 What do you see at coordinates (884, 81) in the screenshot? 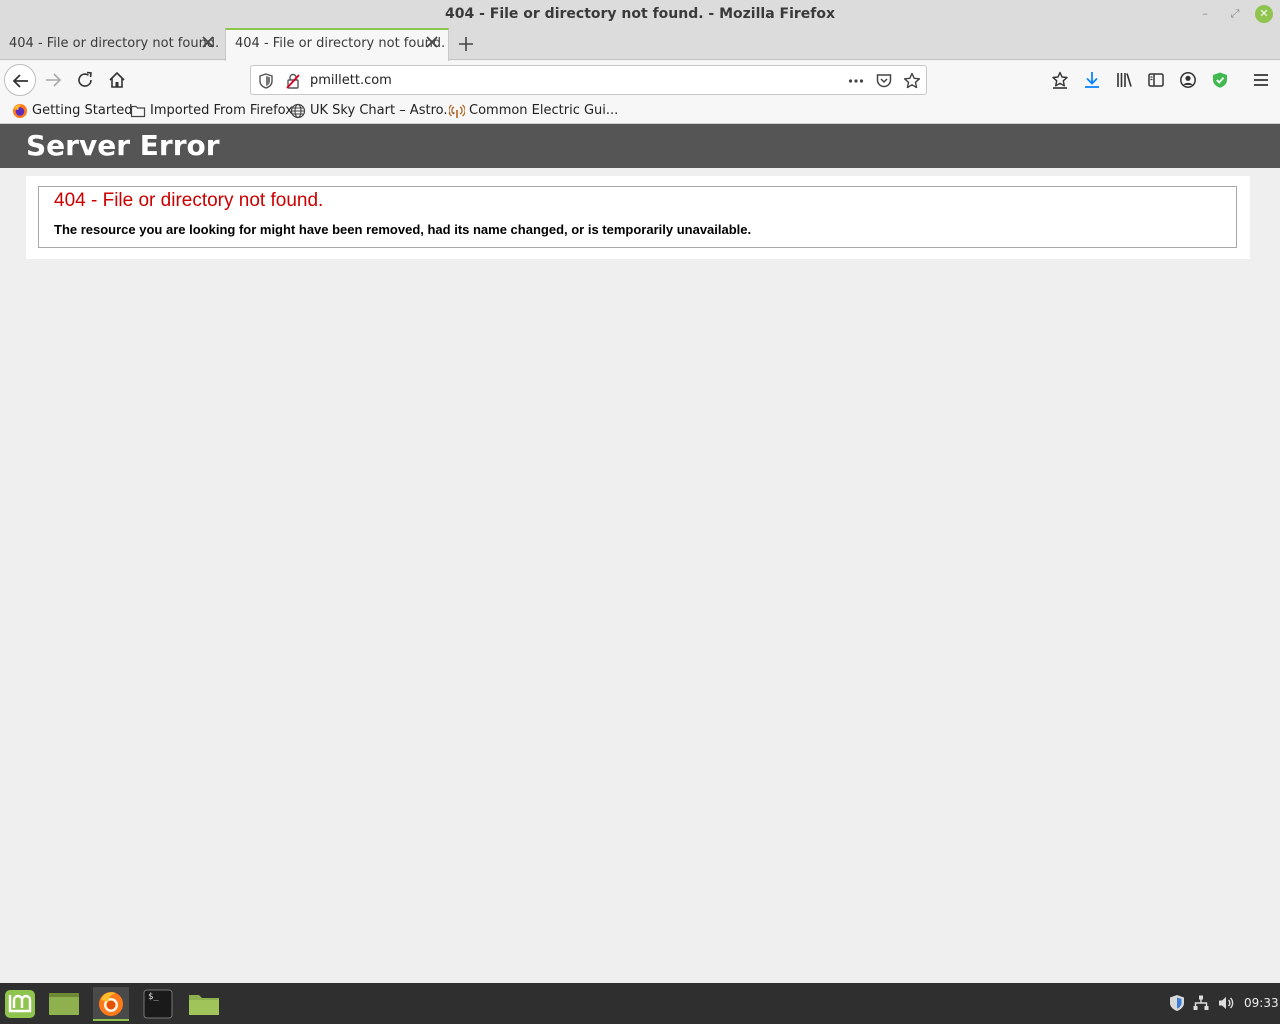
I see `pocket-icon` at bounding box center [884, 81].